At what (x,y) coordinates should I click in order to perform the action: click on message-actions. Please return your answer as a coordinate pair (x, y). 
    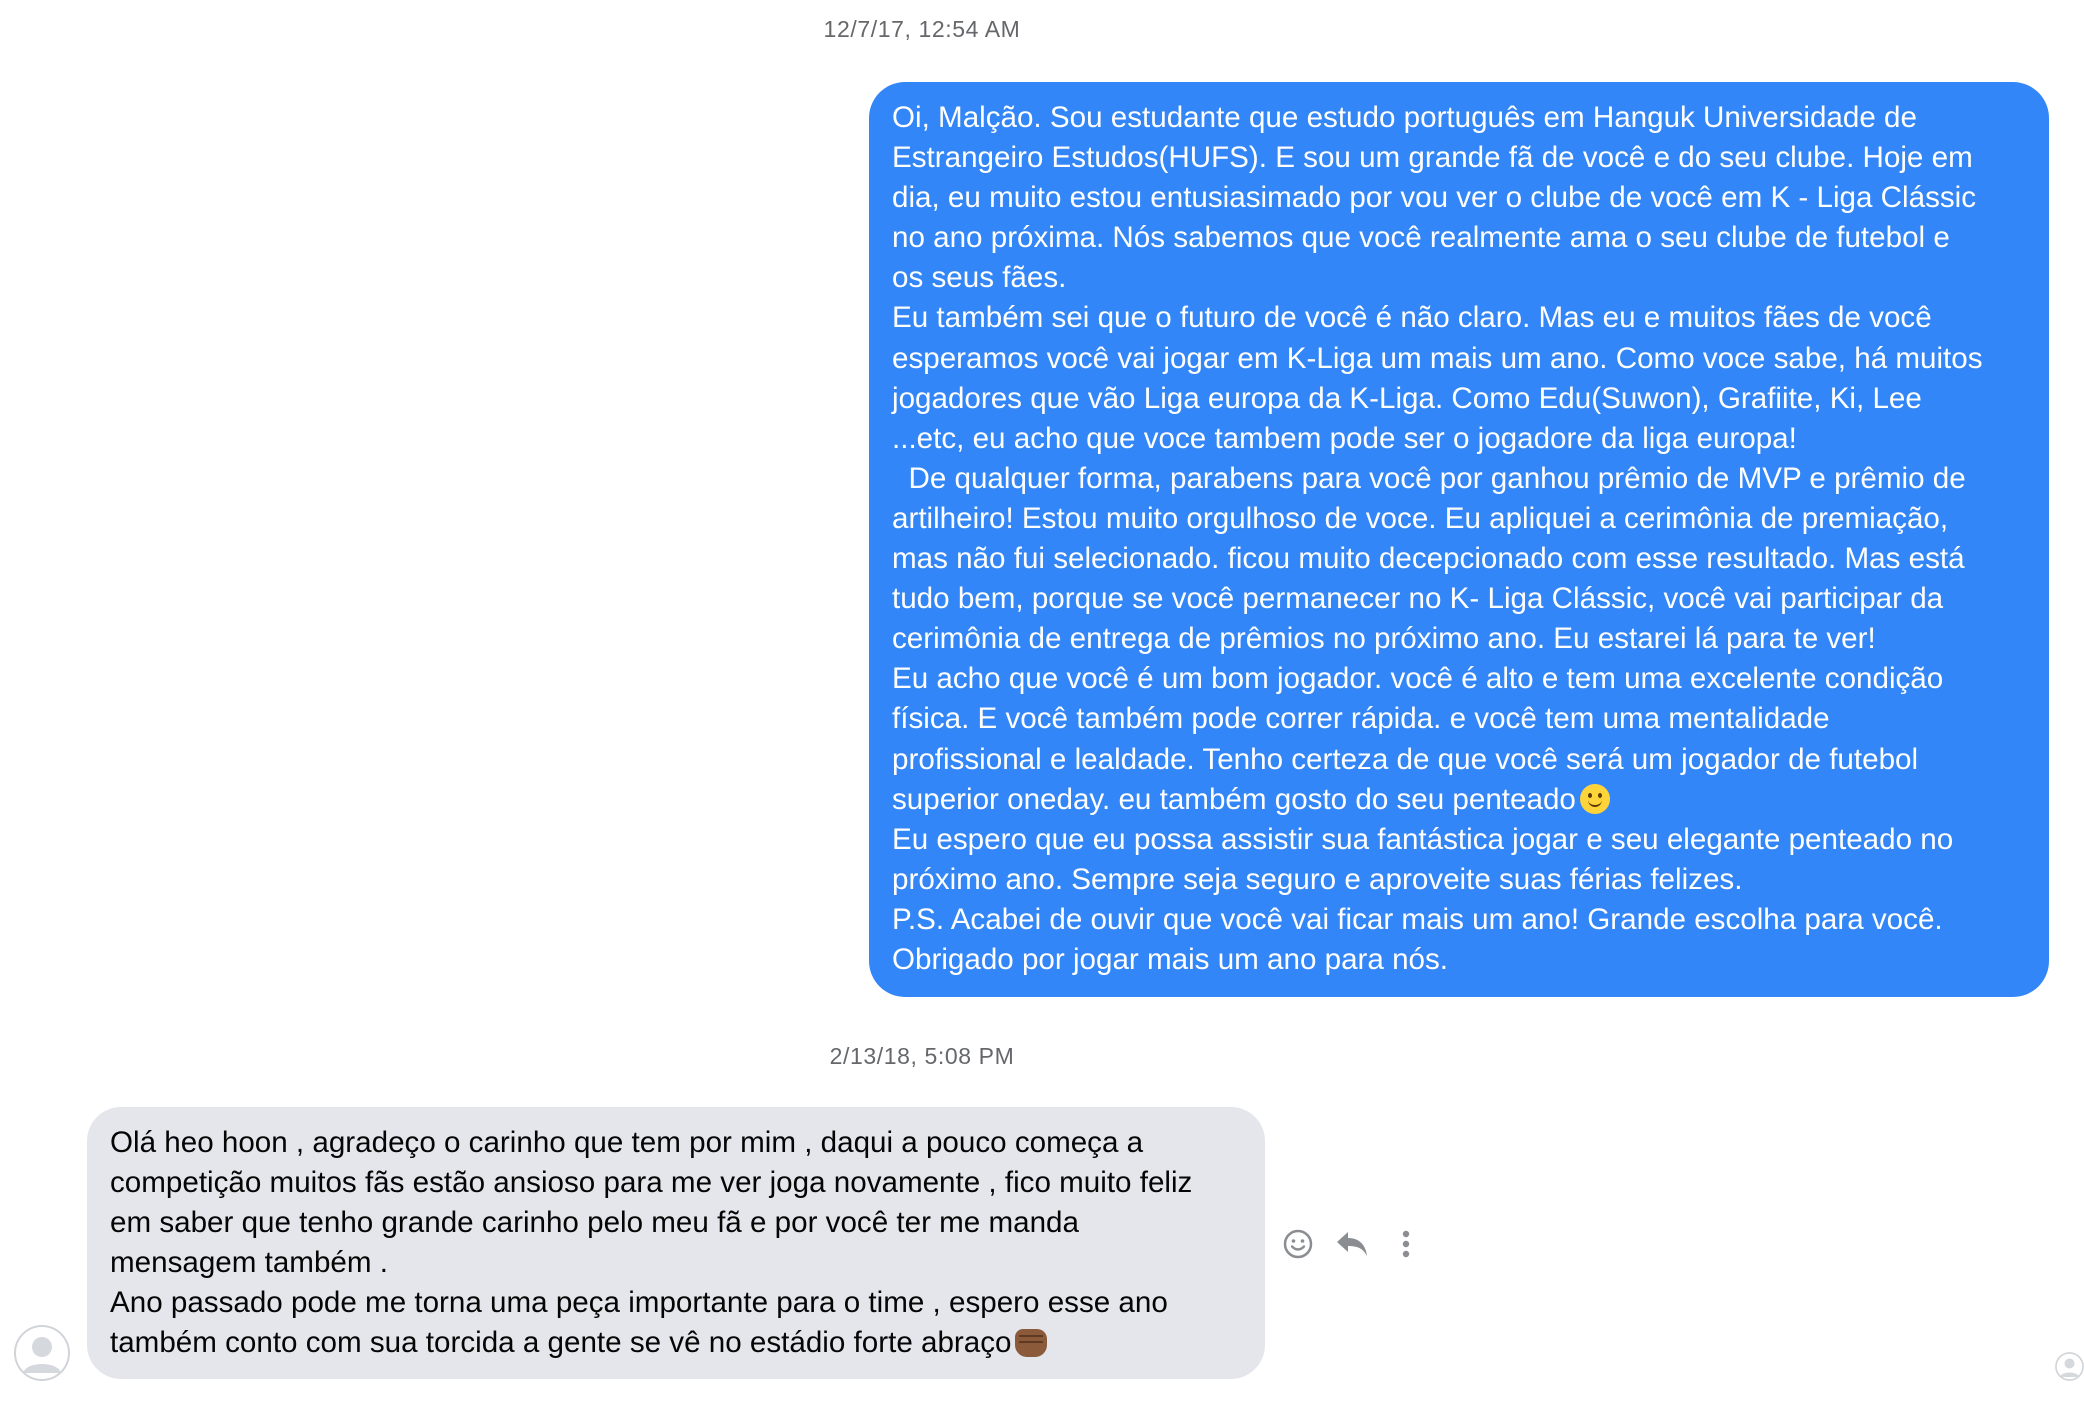
    Looking at the image, I should click on (1359, 1244).